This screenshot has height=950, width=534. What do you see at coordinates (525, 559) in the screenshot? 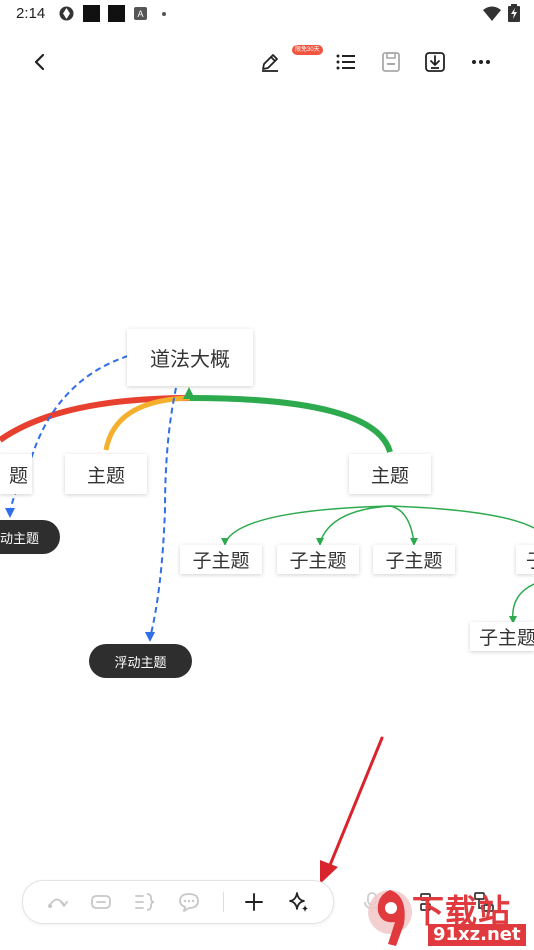
I see `subtopic-node-partial: 子` at bounding box center [525, 559].